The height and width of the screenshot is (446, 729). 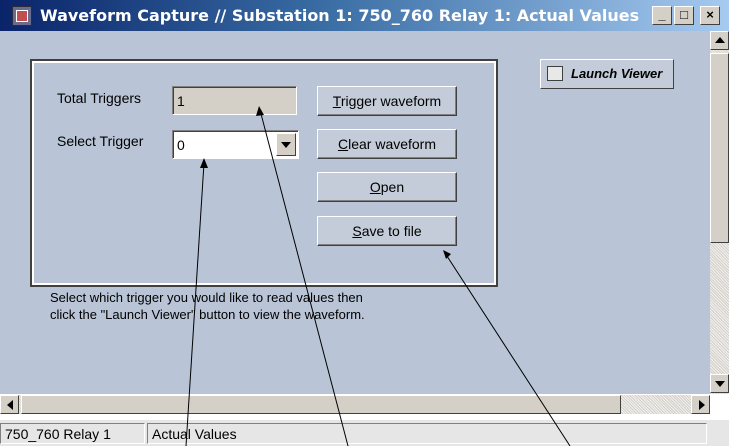 I want to click on scroll-left-icon, so click(x=9, y=404).